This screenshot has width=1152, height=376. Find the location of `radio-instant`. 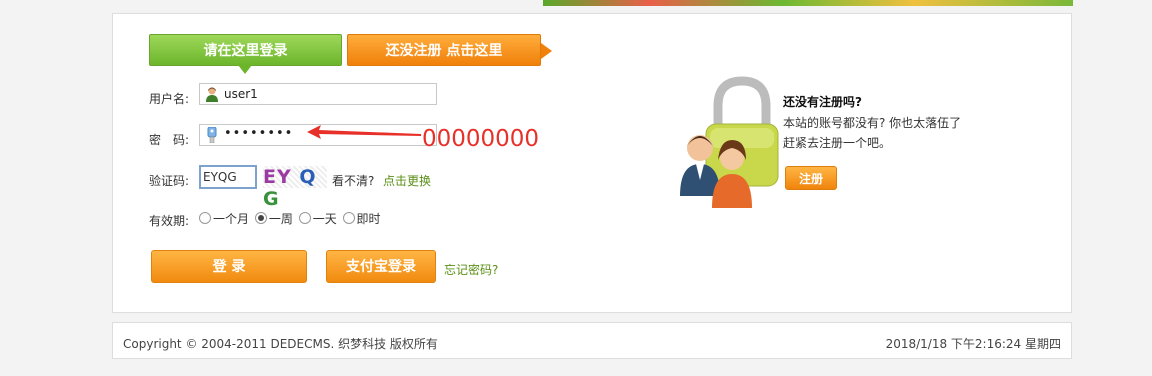

radio-instant is located at coordinates (348, 218).